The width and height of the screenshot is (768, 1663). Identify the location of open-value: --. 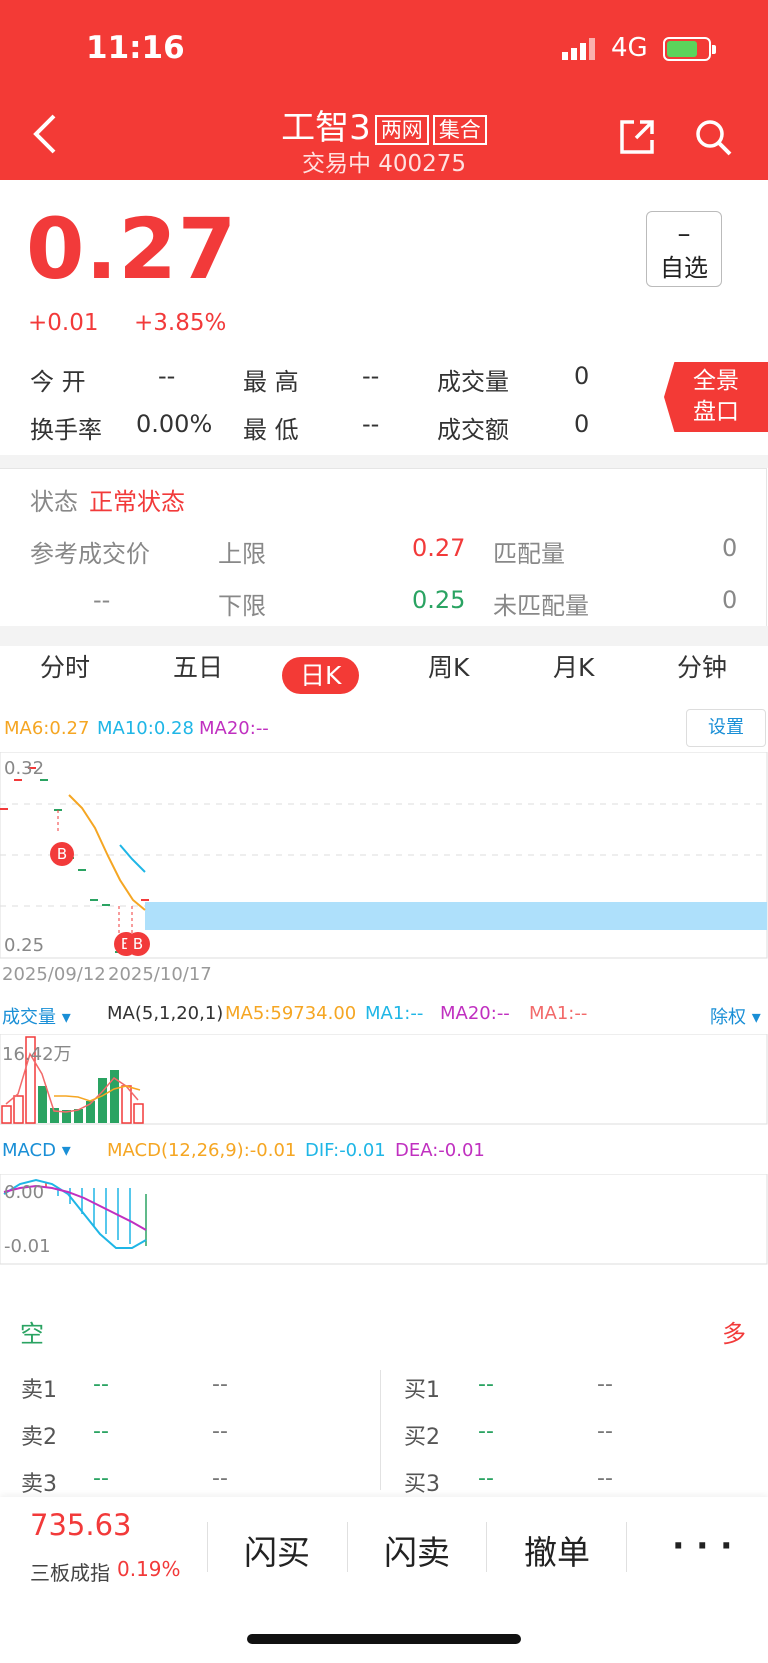
(167, 376).